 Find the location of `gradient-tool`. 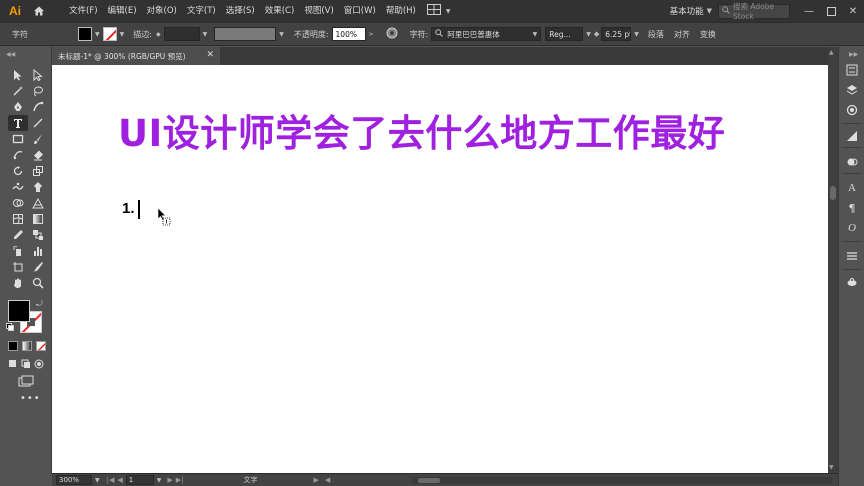

gradient-tool is located at coordinates (38, 219).